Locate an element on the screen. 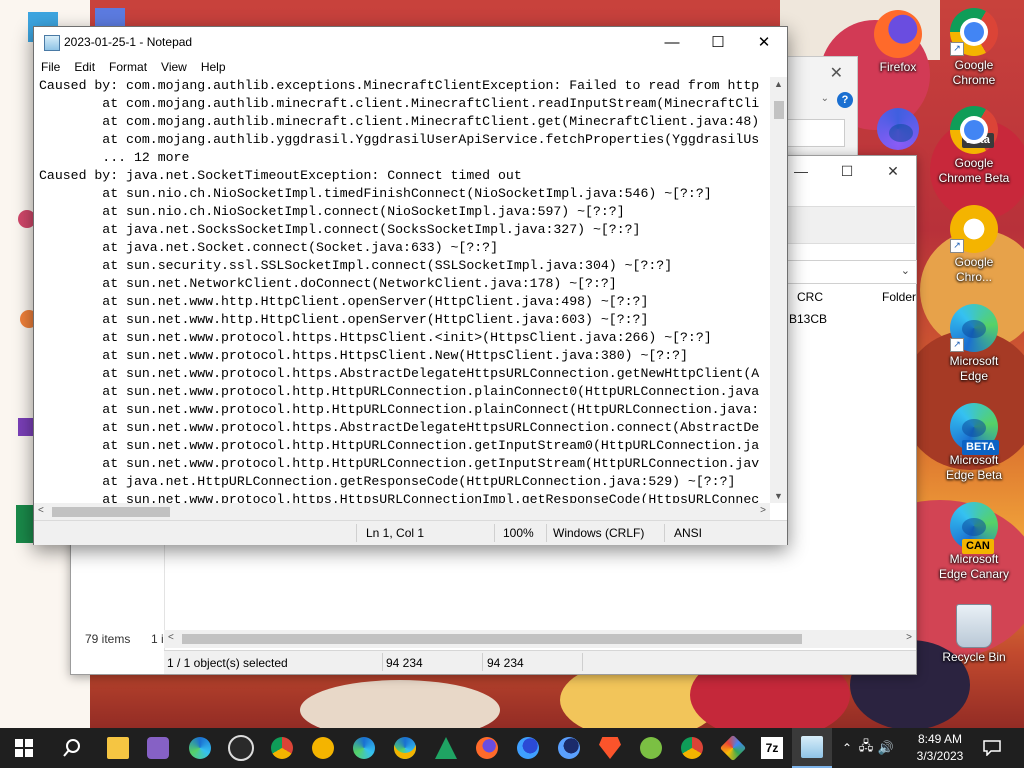  column-folder: Folder is located at coordinates (899, 297).